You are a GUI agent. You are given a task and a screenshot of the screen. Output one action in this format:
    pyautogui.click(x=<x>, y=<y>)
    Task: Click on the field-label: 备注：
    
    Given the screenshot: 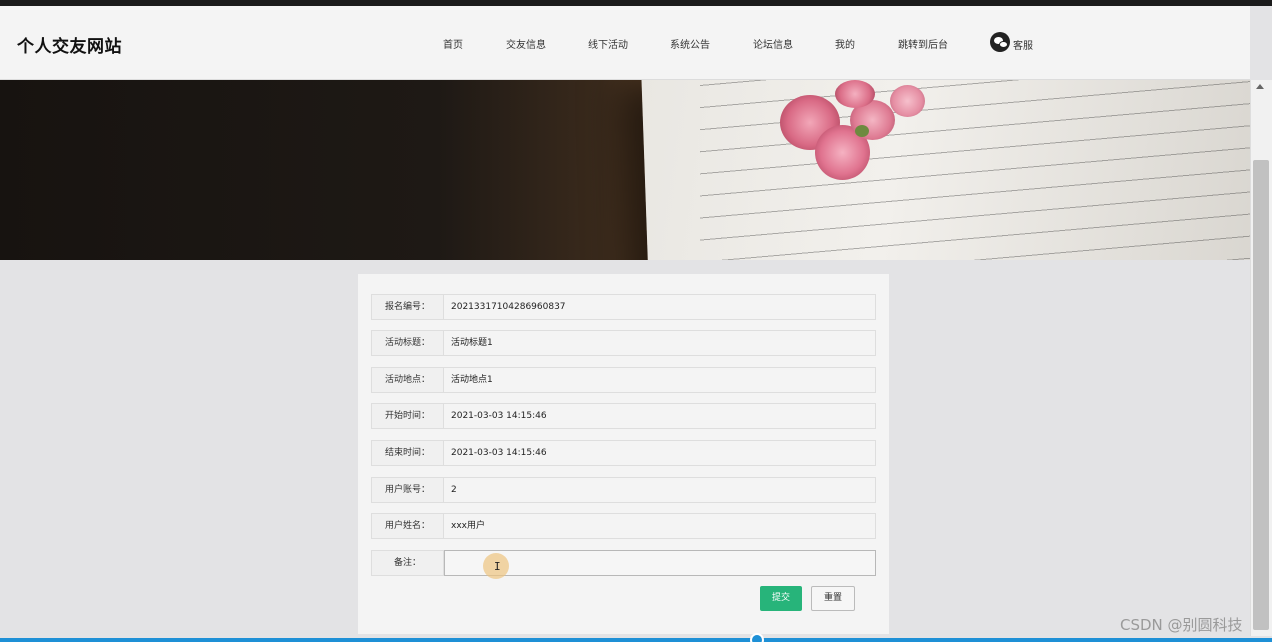 What is the action you would take?
    pyautogui.click(x=407, y=563)
    